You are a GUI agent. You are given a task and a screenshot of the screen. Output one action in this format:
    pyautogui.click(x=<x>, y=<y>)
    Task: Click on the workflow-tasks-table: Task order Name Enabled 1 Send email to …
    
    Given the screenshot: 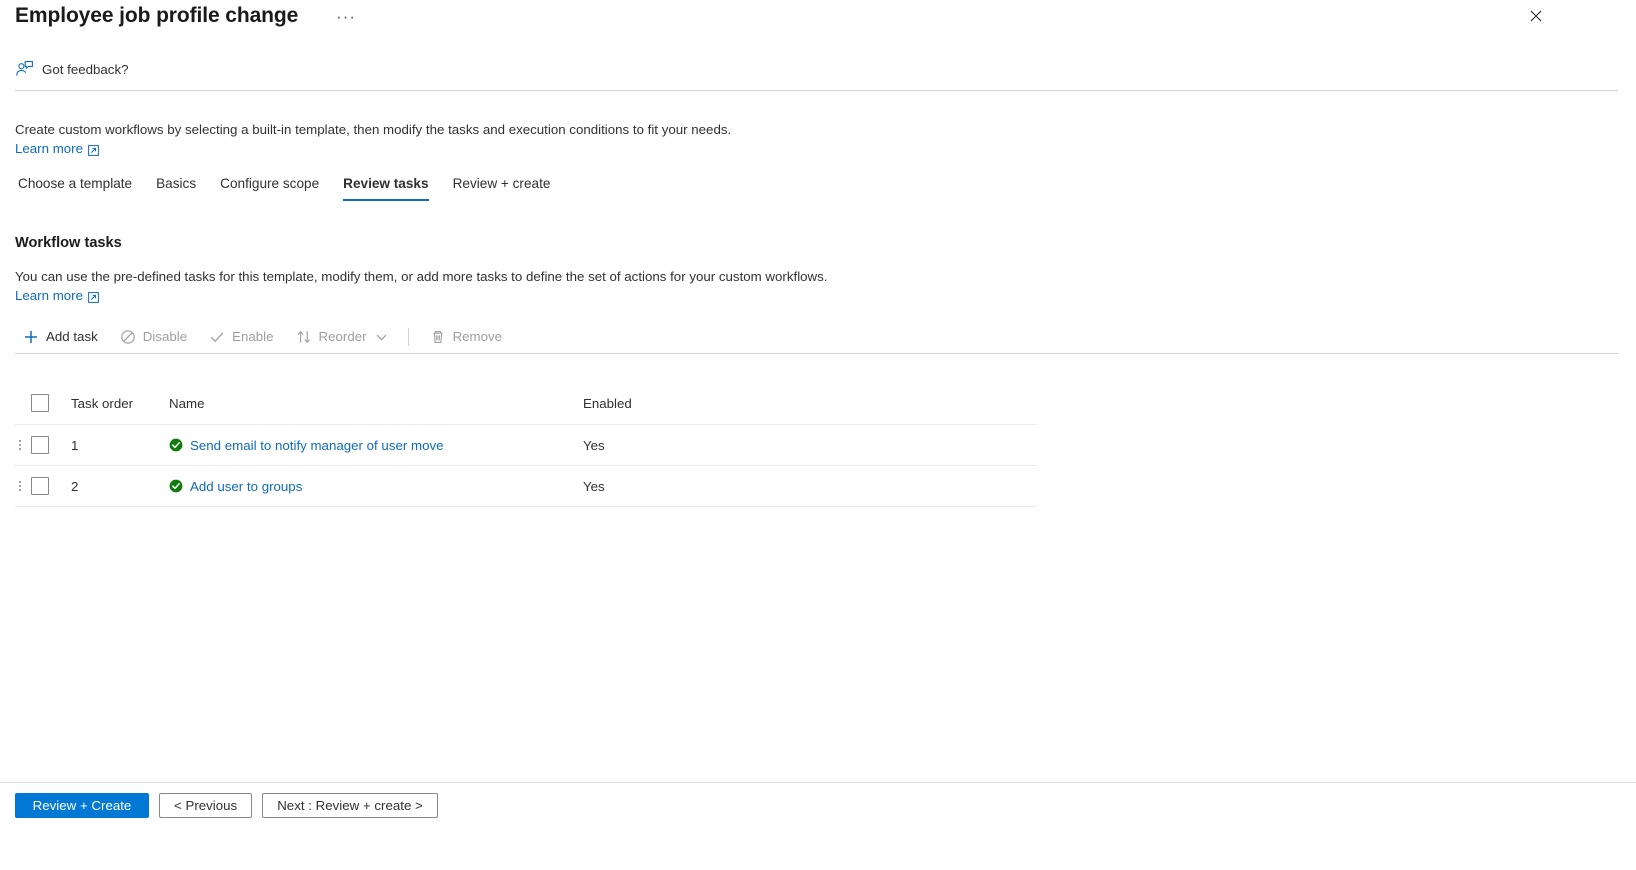 What is the action you would take?
    pyautogui.click(x=526, y=444)
    